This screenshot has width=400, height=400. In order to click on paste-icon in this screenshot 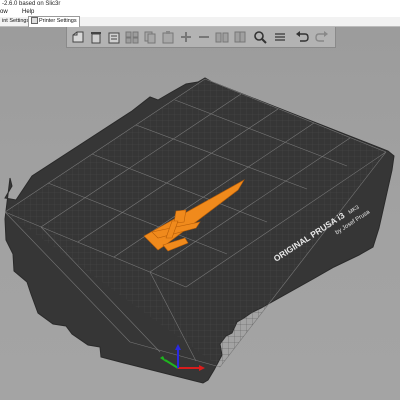, I will do `click(168, 37)`.